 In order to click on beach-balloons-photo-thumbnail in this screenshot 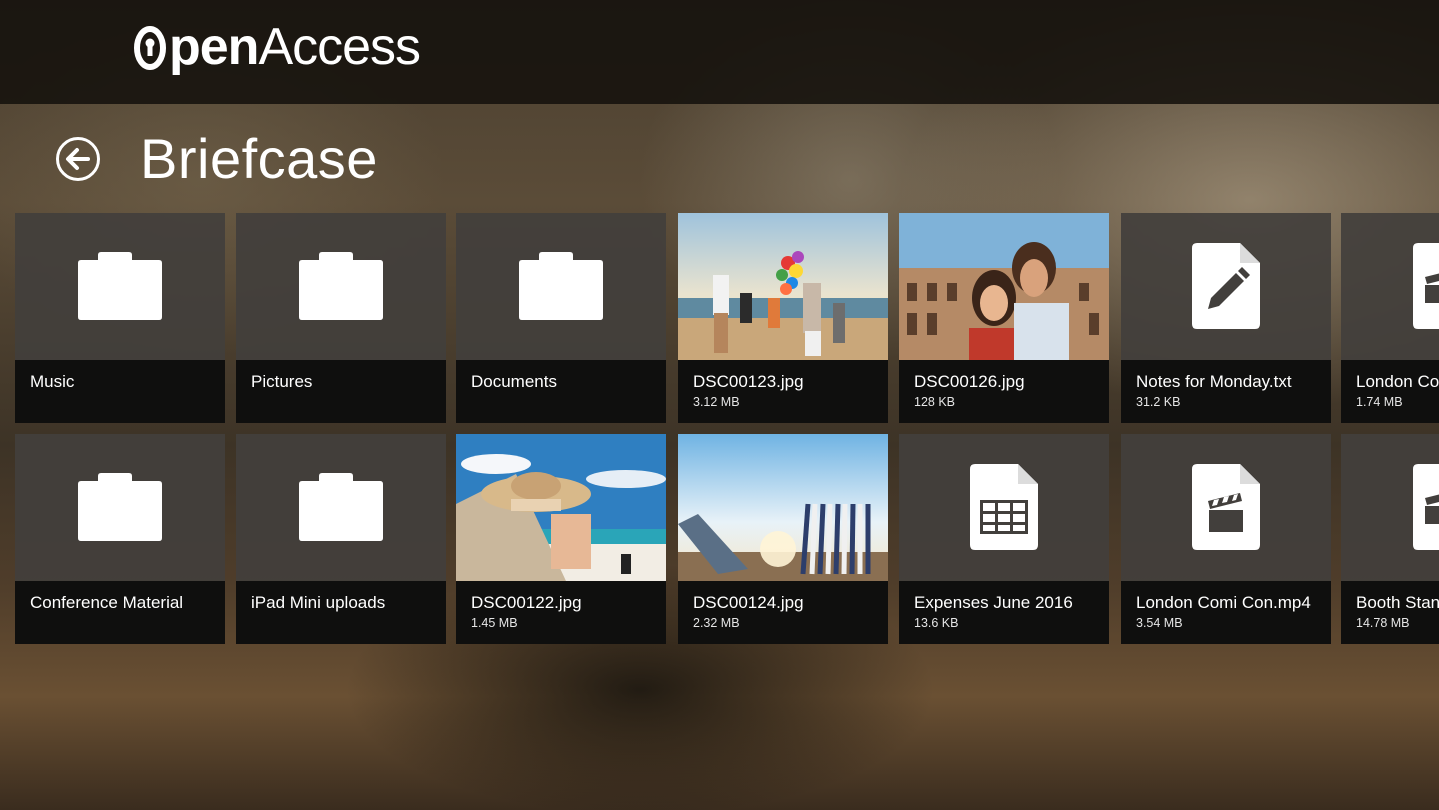, I will do `click(783, 286)`.